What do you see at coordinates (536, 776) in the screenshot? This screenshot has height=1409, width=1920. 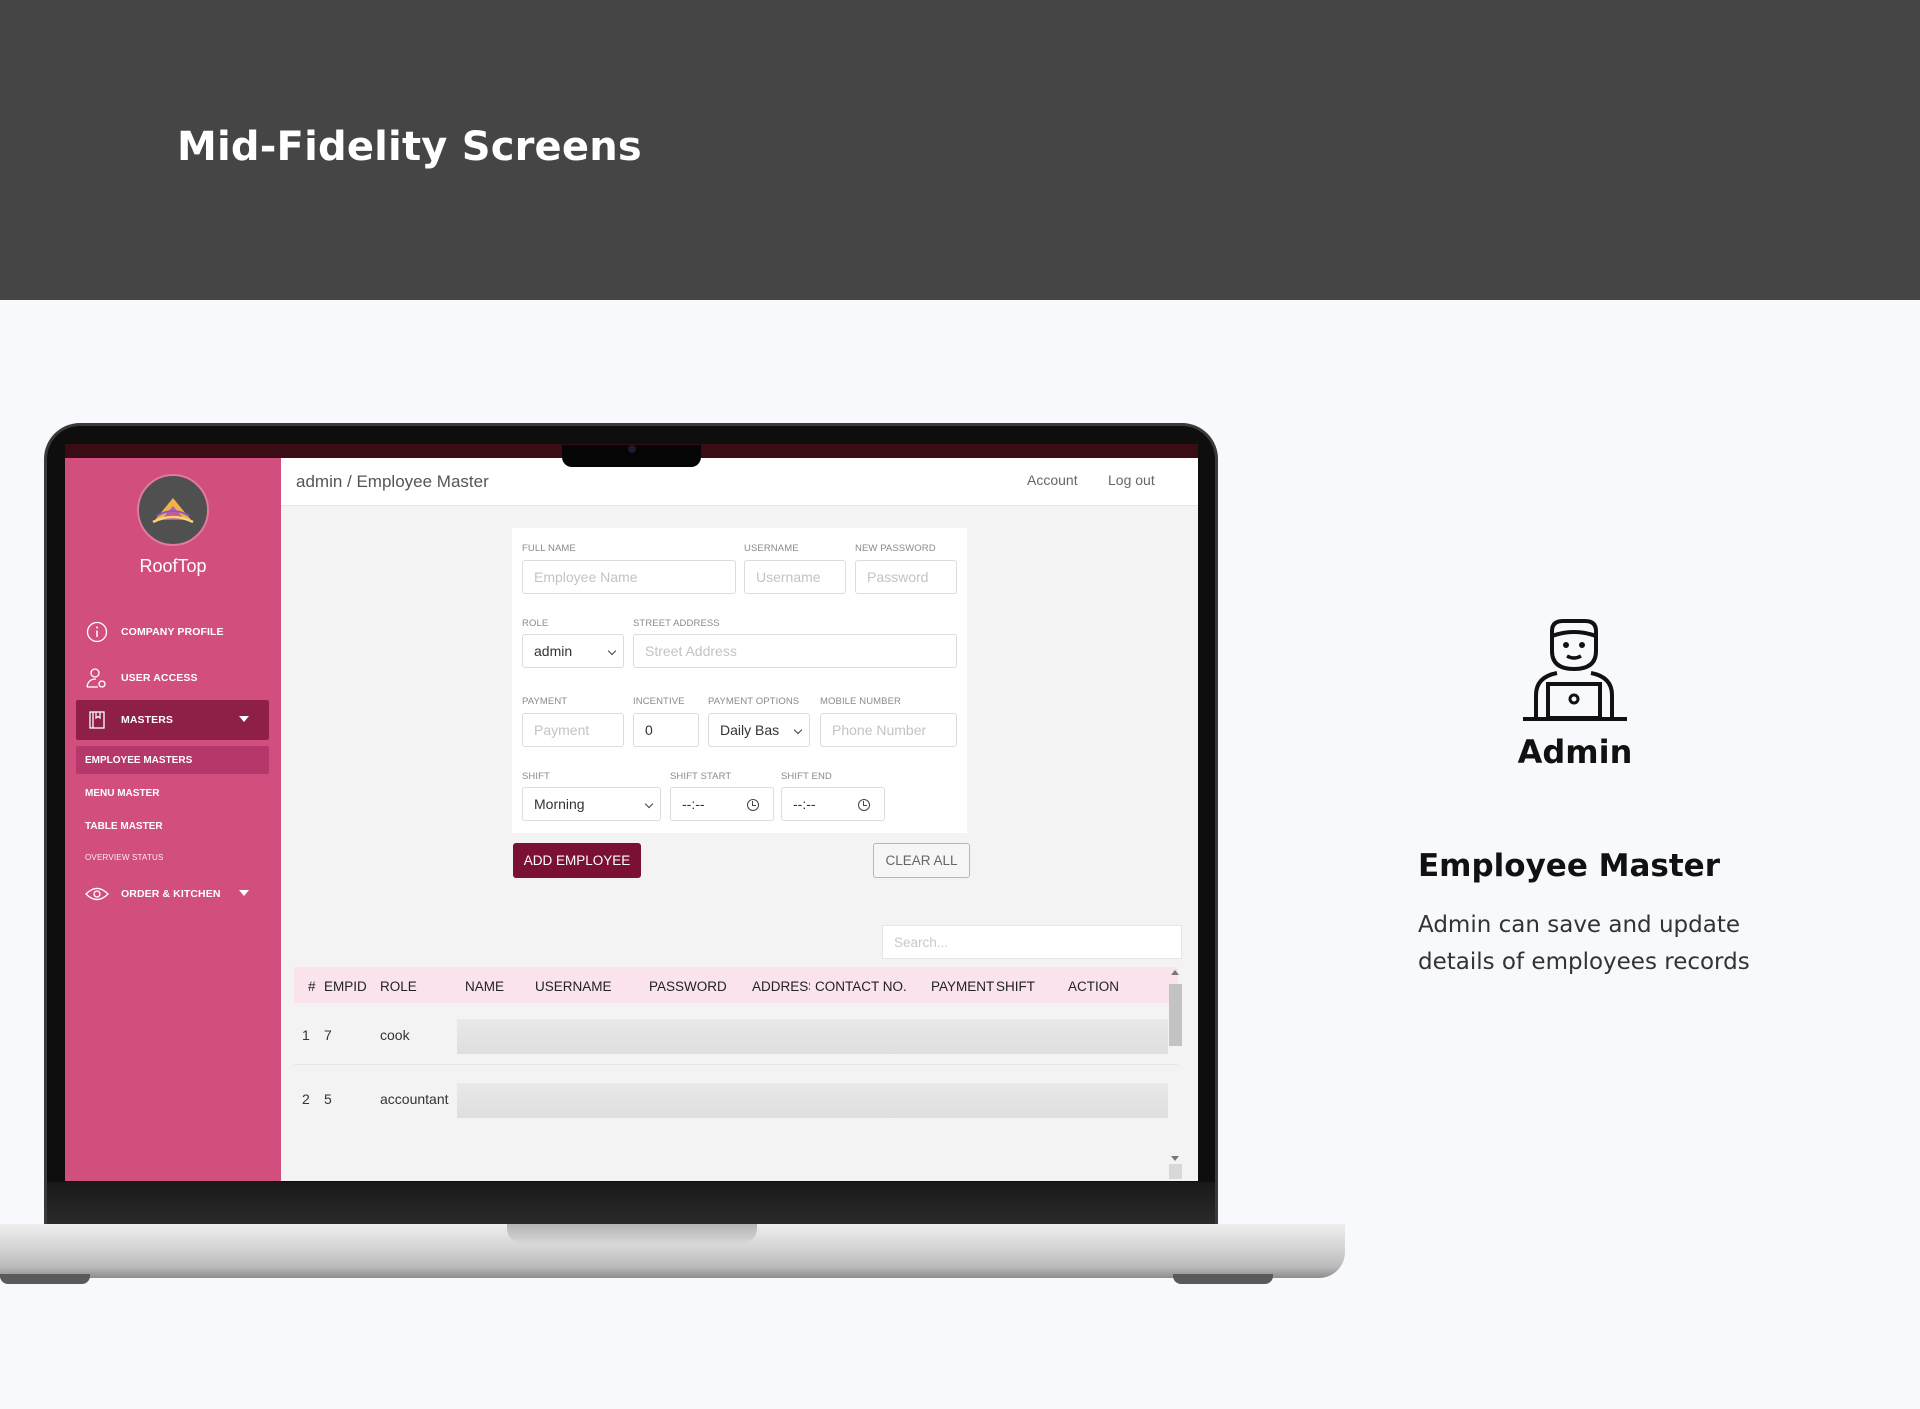 I see `shift-label: SHIFT` at bounding box center [536, 776].